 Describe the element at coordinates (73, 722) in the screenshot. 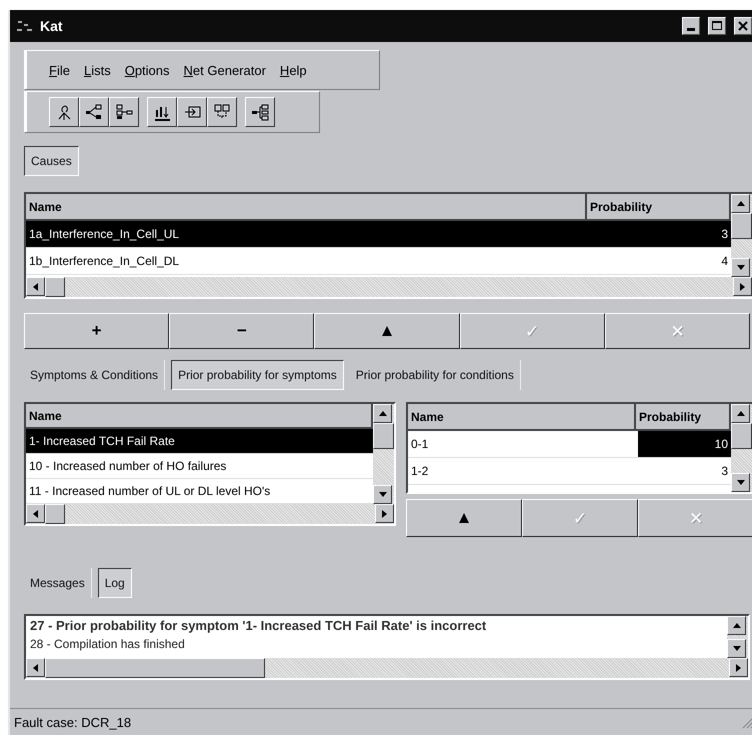

I see `status-text: Fault case: DCR_18` at that location.